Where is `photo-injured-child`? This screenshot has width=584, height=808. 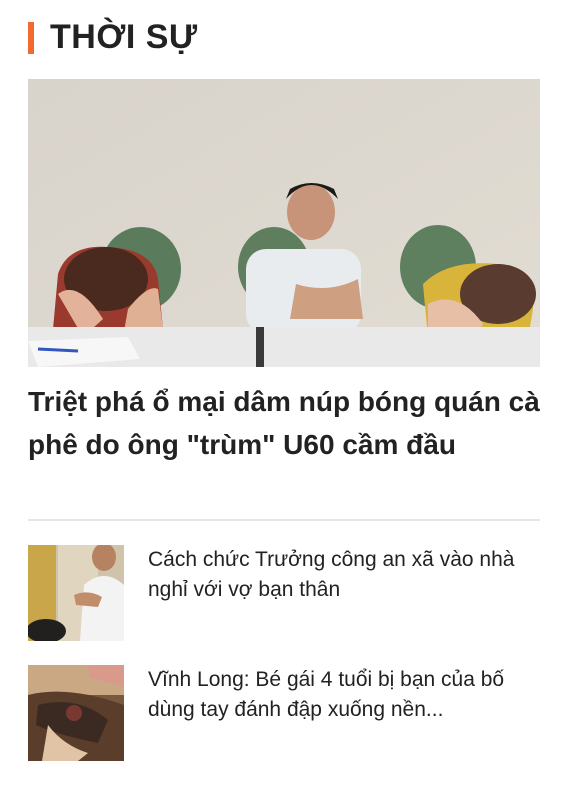 photo-injured-child is located at coordinates (76, 713).